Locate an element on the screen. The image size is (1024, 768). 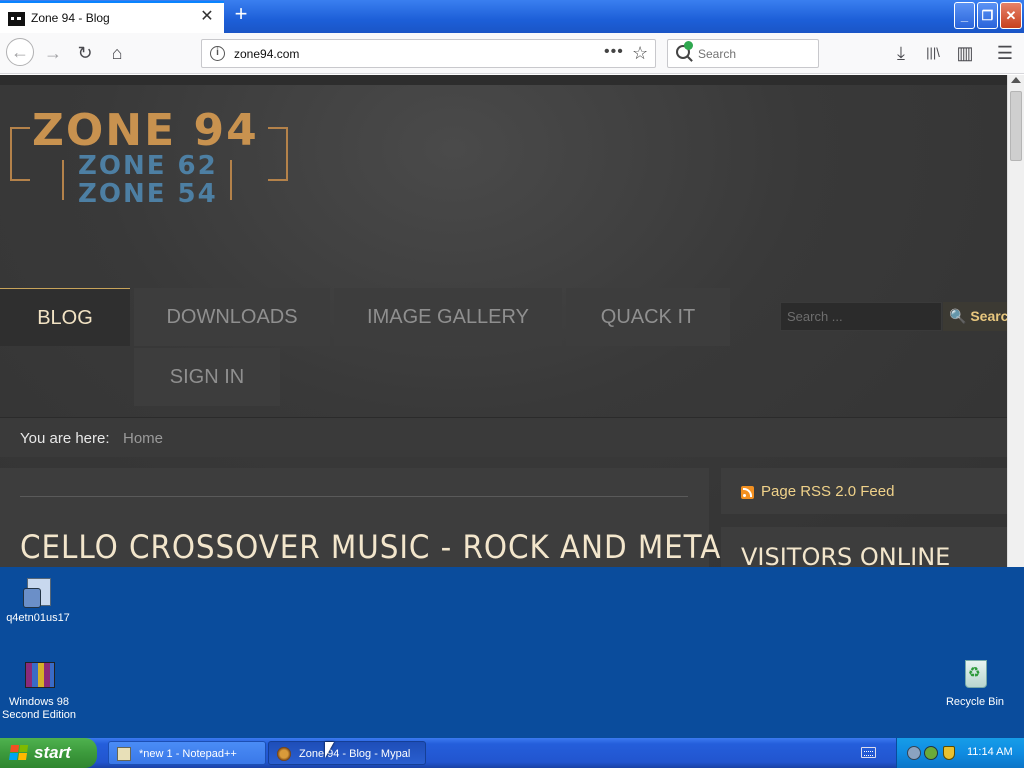
taskbar-item-mypal: Zone 94 - Blog - Mypal is located at coordinates (347, 753).